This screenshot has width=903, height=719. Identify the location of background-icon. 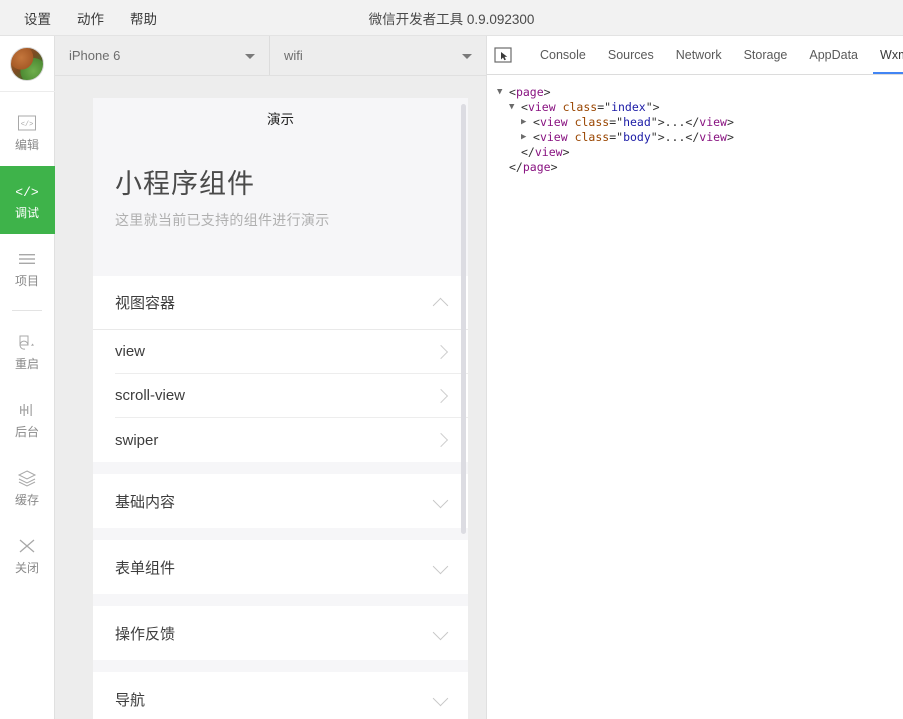
(27, 410).